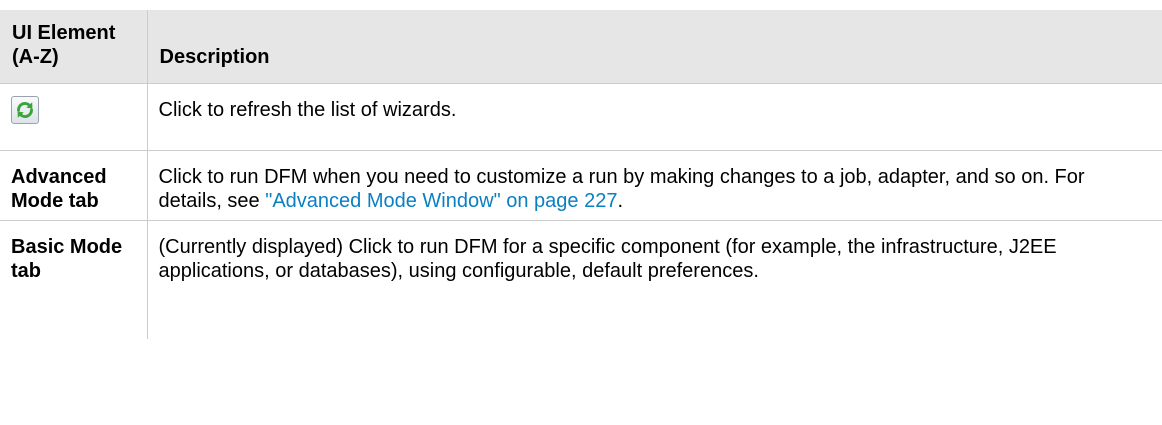 Image resolution: width=1162 pixels, height=425 pixels. I want to click on refresh-icon, so click(25, 110).